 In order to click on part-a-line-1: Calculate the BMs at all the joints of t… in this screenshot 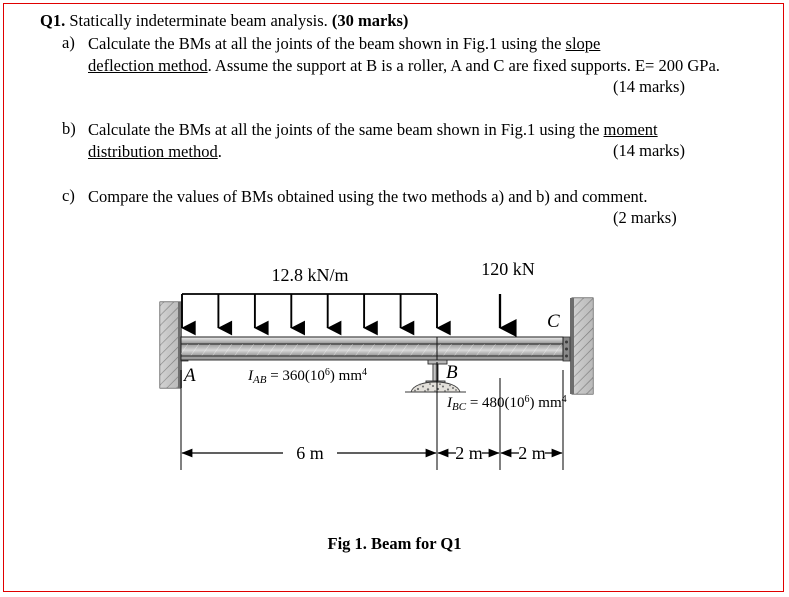, I will do `click(344, 43)`.